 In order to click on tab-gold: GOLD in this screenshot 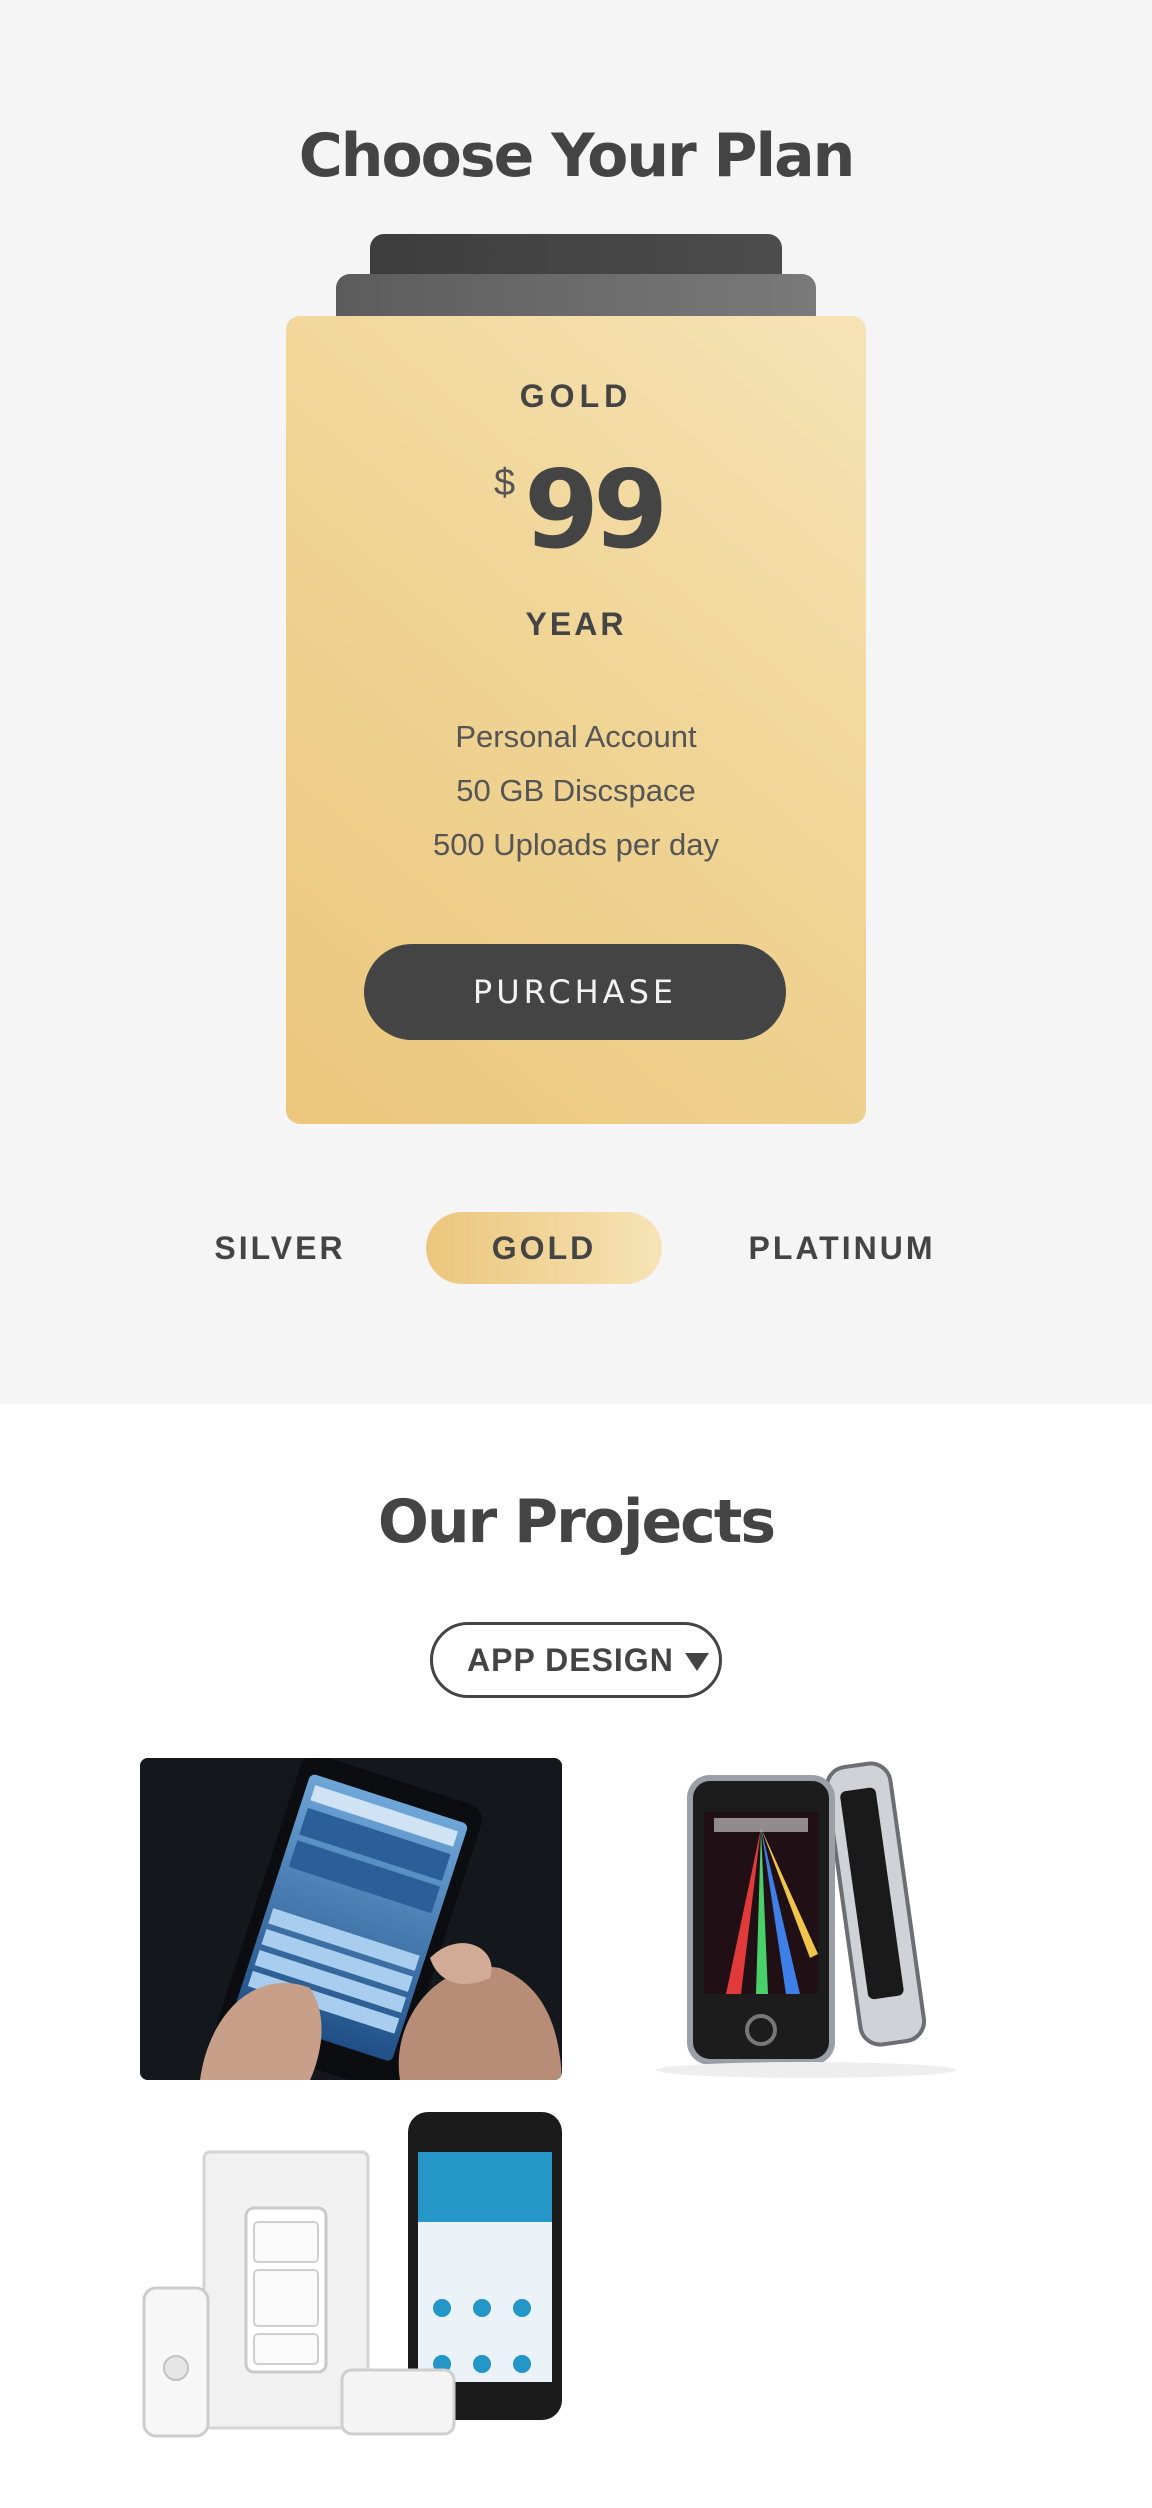, I will do `click(544, 1248)`.